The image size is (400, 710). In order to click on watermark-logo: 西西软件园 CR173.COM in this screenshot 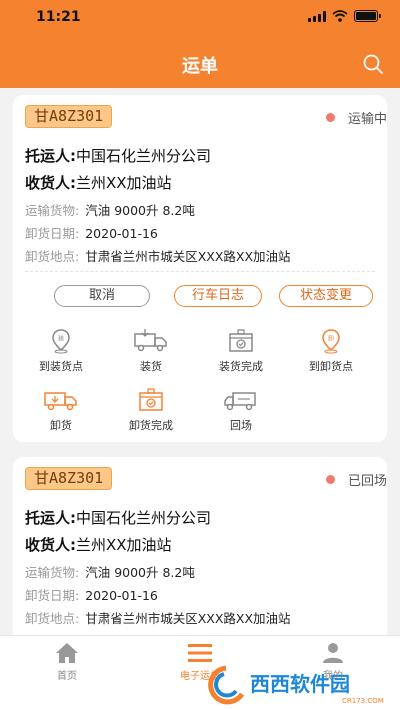, I will do `click(296, 685)`.